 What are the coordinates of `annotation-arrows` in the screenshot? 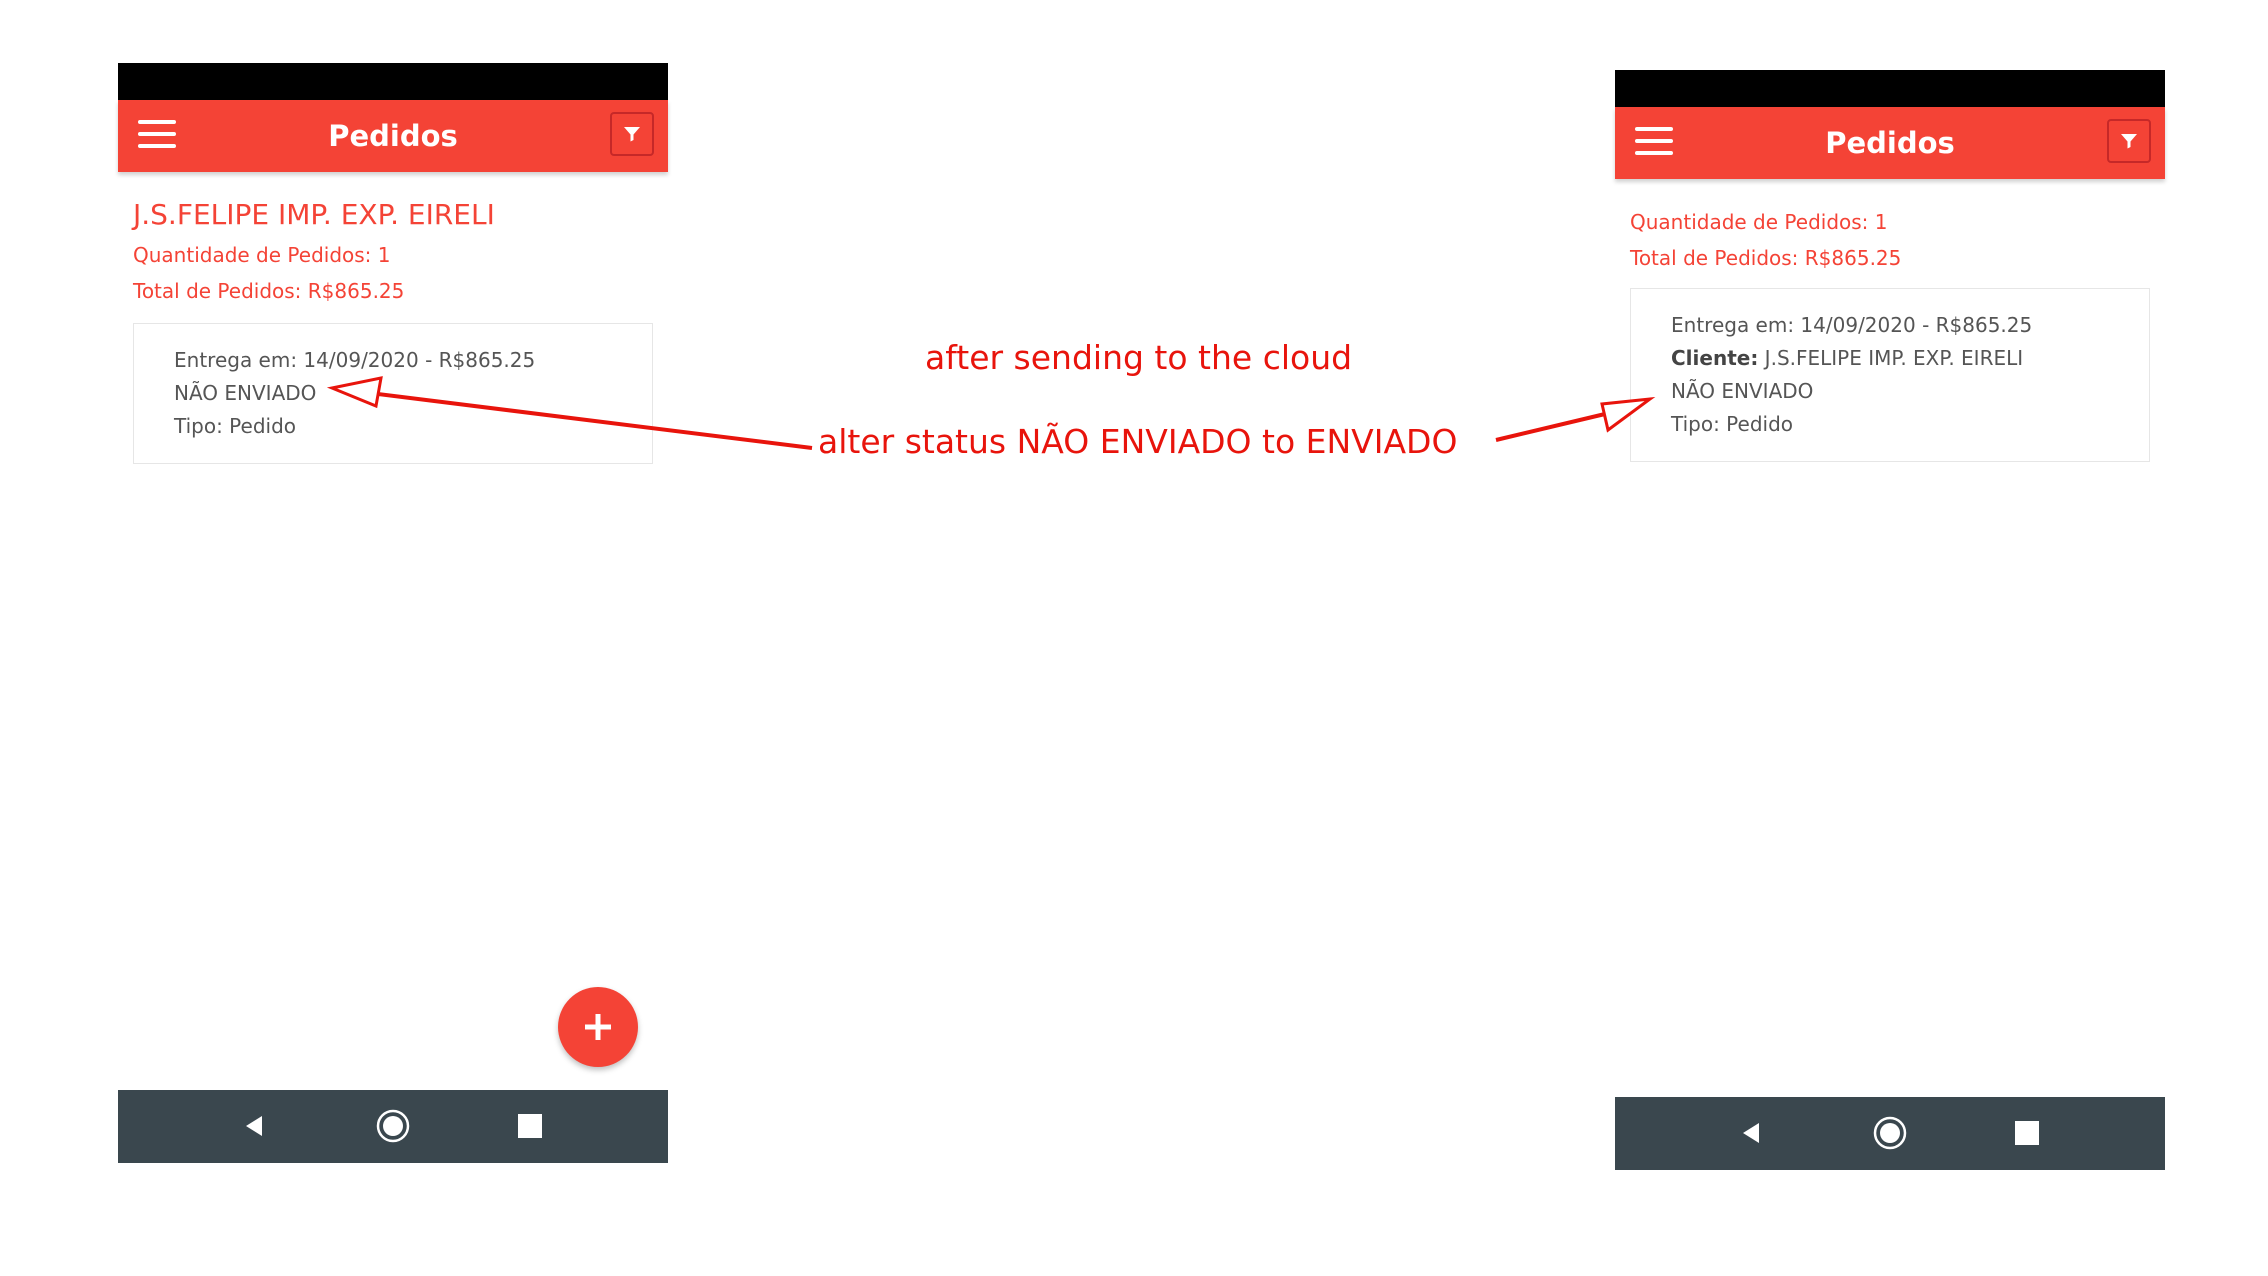 It's located at (991, 413).